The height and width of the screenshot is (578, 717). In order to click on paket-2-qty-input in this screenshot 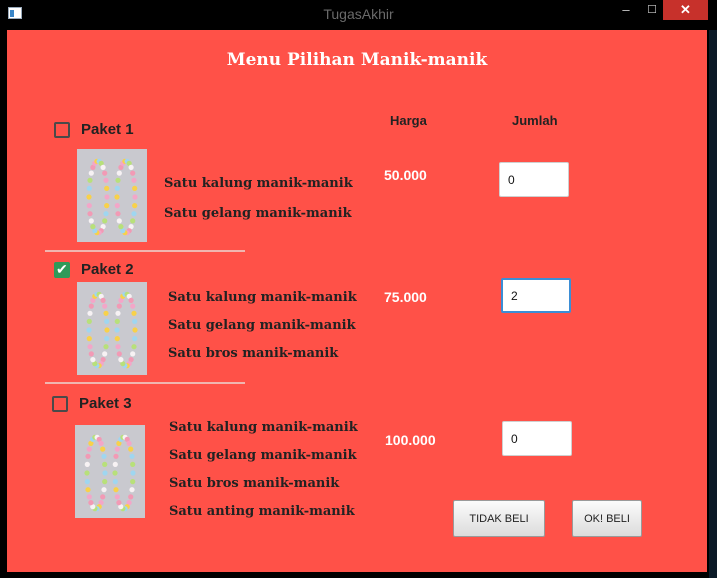, I will do `click(536, 295)`.